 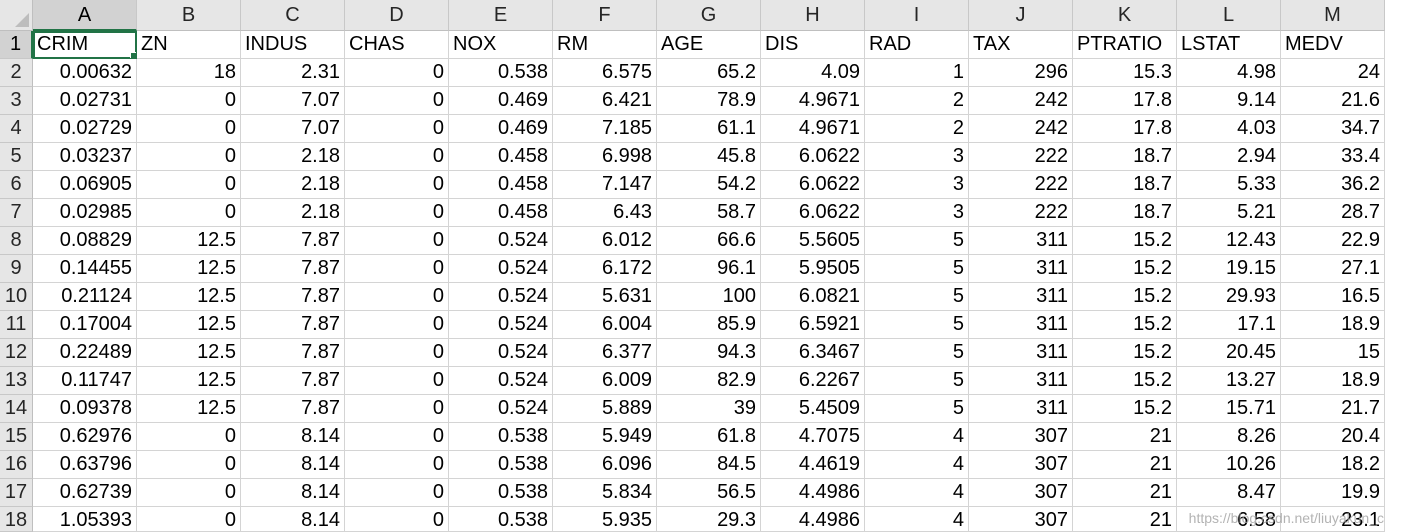 What do you see at coordinates (1021, 73) in the screenshot?
I see `data-cell: 296` at bounding box center [1021, 73].